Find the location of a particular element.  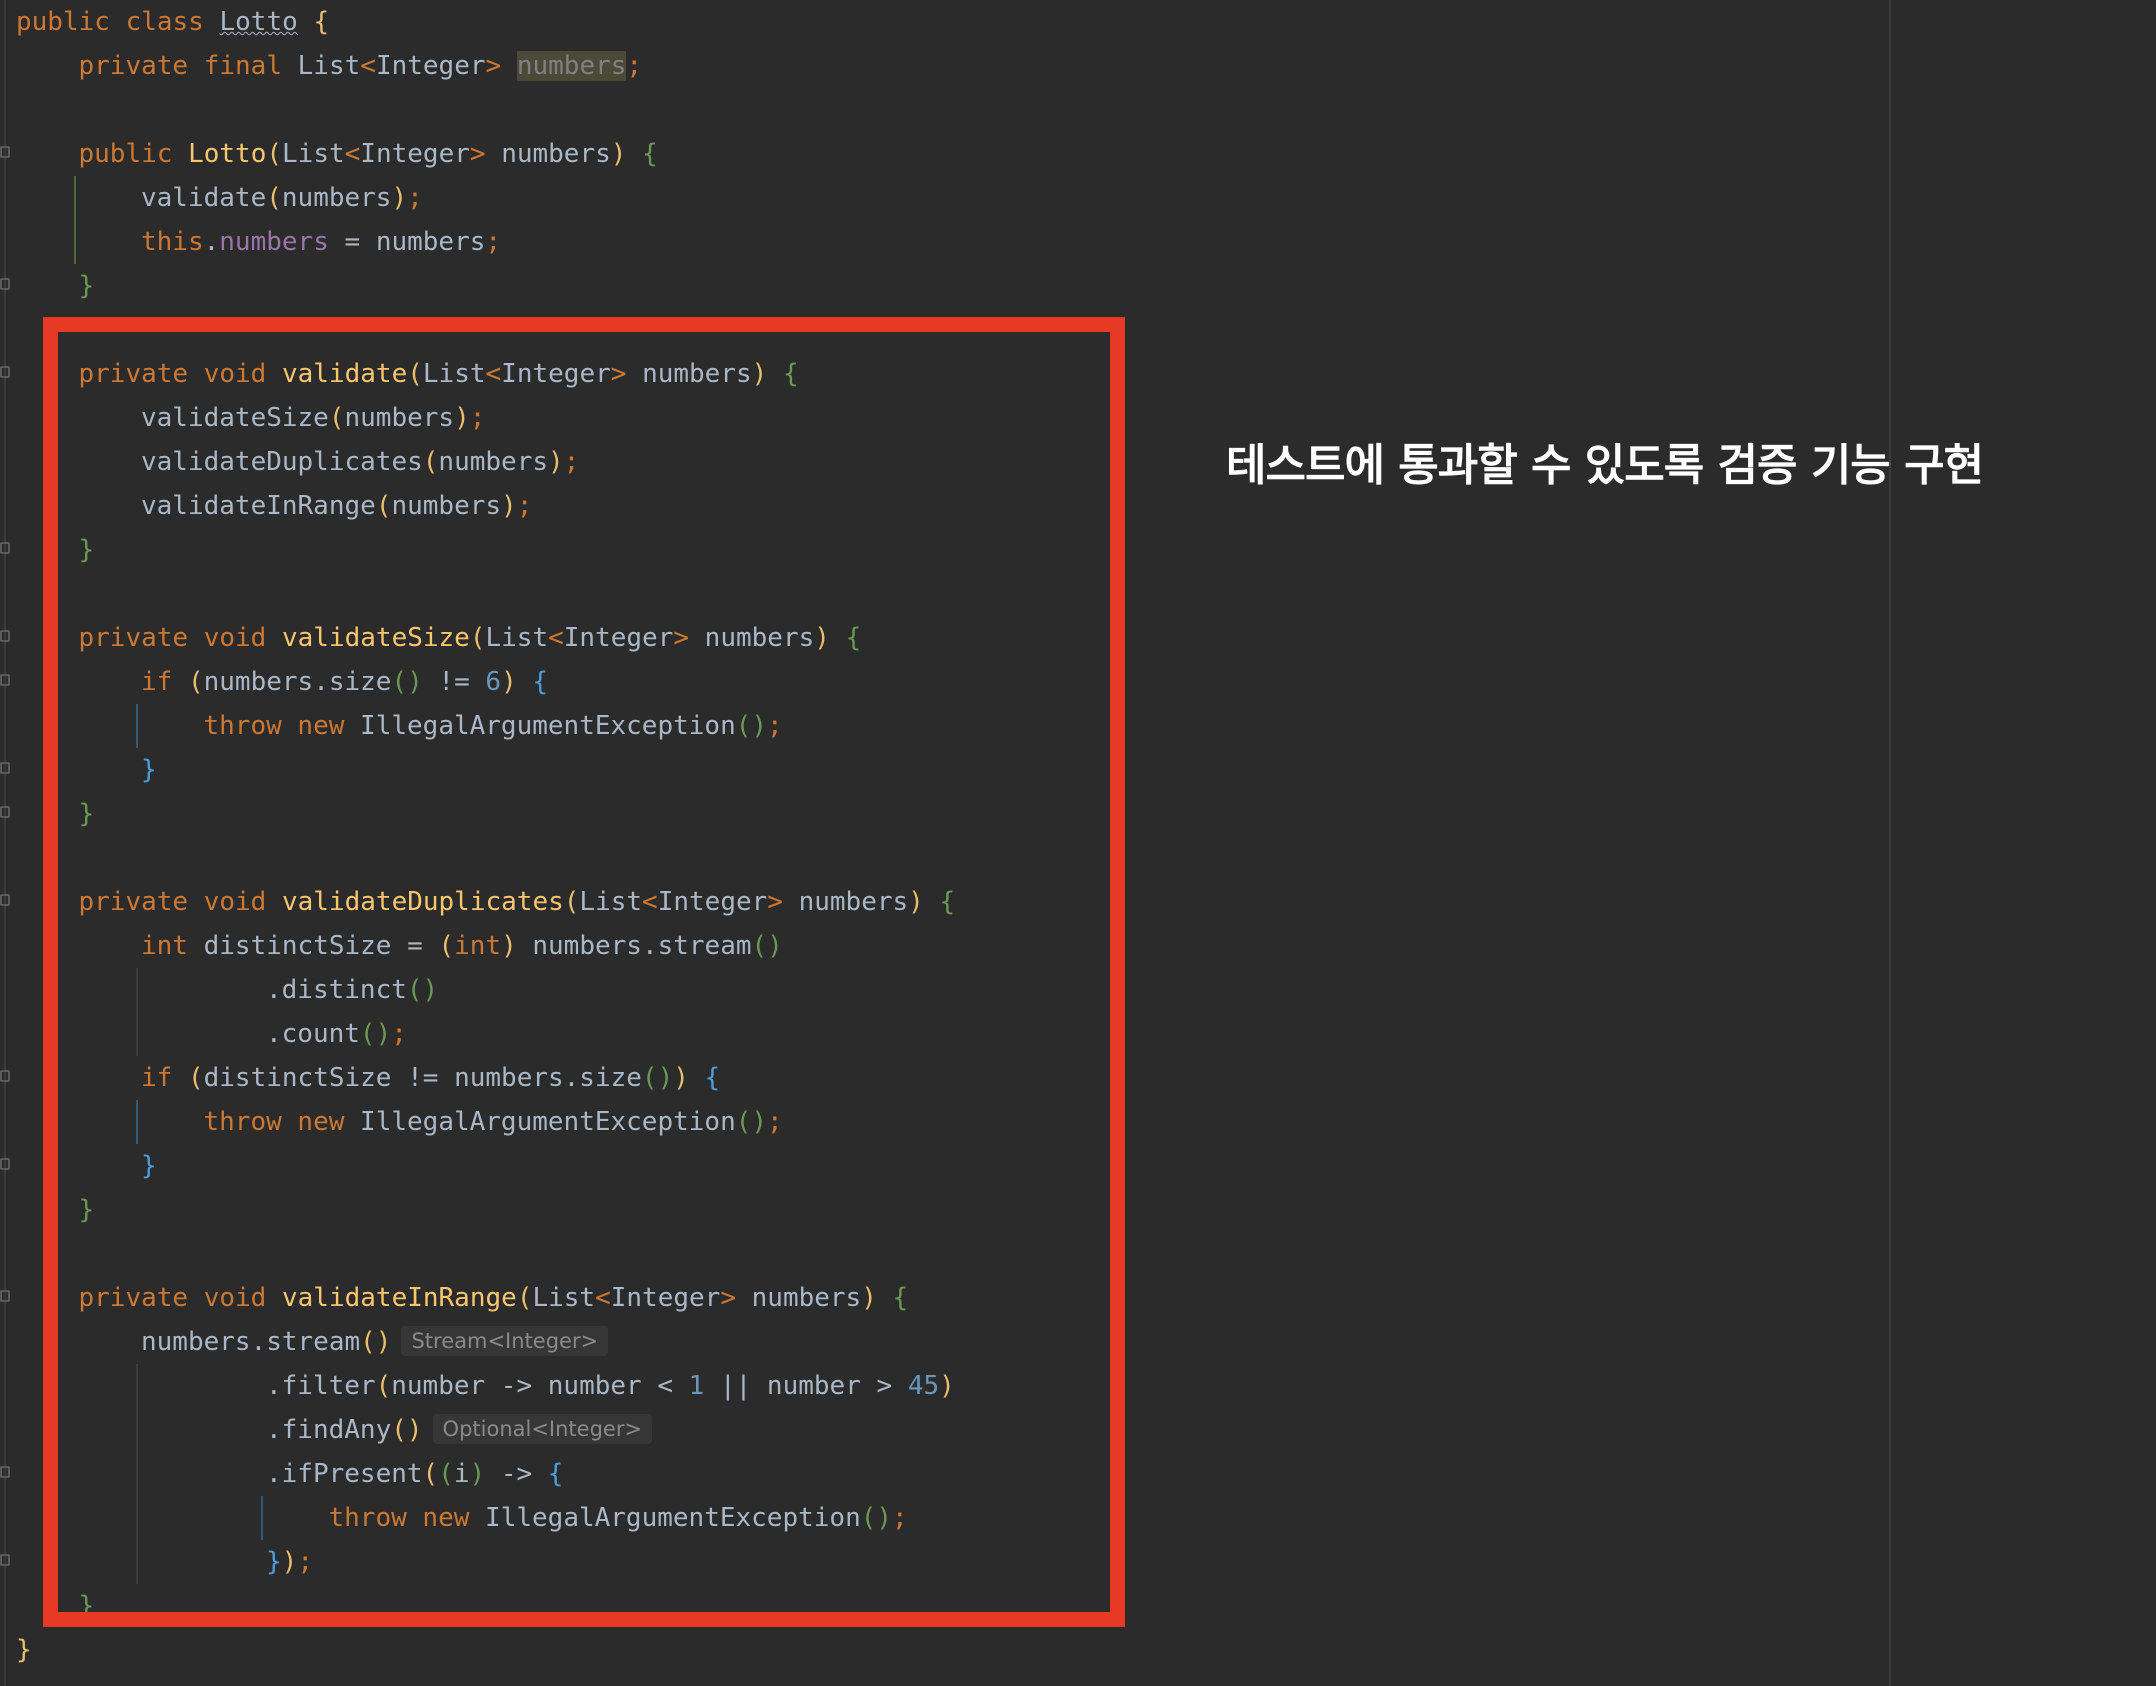

code-line: private final List<Integer> numbers; is located at coordinates (360, 66).